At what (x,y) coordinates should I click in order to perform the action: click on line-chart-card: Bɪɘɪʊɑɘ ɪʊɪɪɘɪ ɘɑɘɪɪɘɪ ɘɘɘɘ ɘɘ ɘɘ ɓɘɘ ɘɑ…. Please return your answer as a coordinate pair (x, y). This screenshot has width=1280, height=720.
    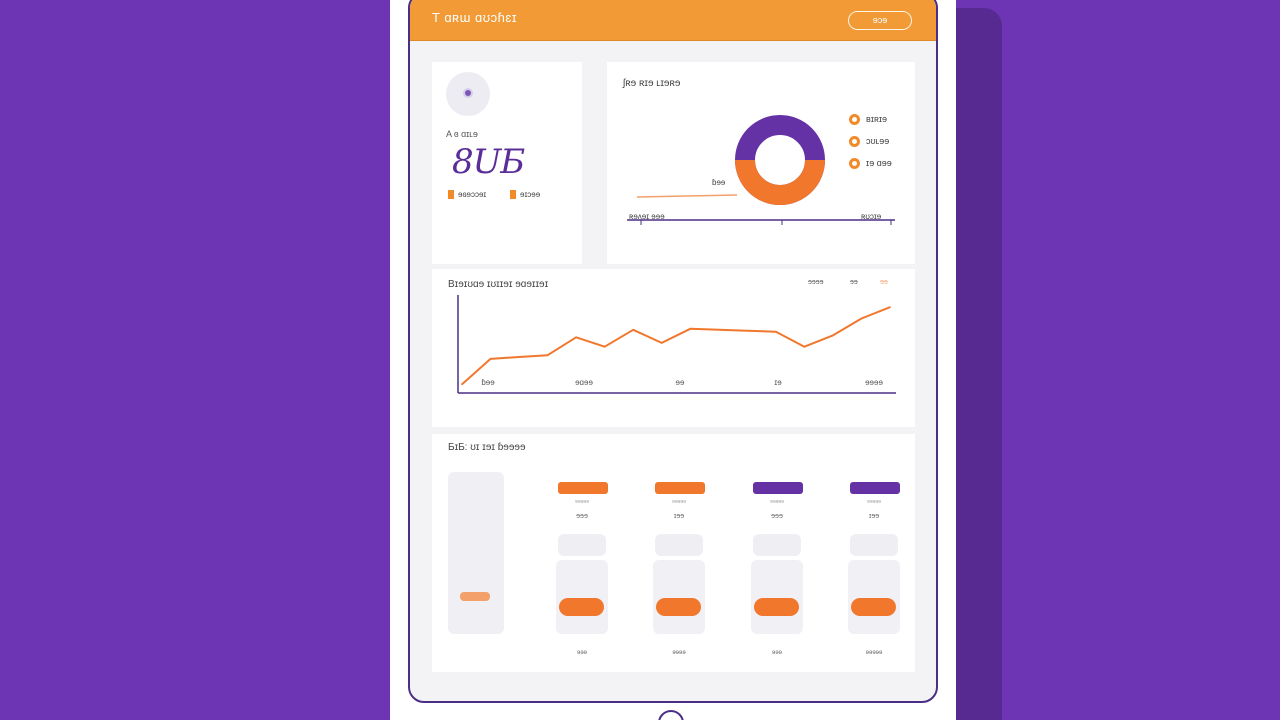
    Looking at the image, I should click on (673, 348).